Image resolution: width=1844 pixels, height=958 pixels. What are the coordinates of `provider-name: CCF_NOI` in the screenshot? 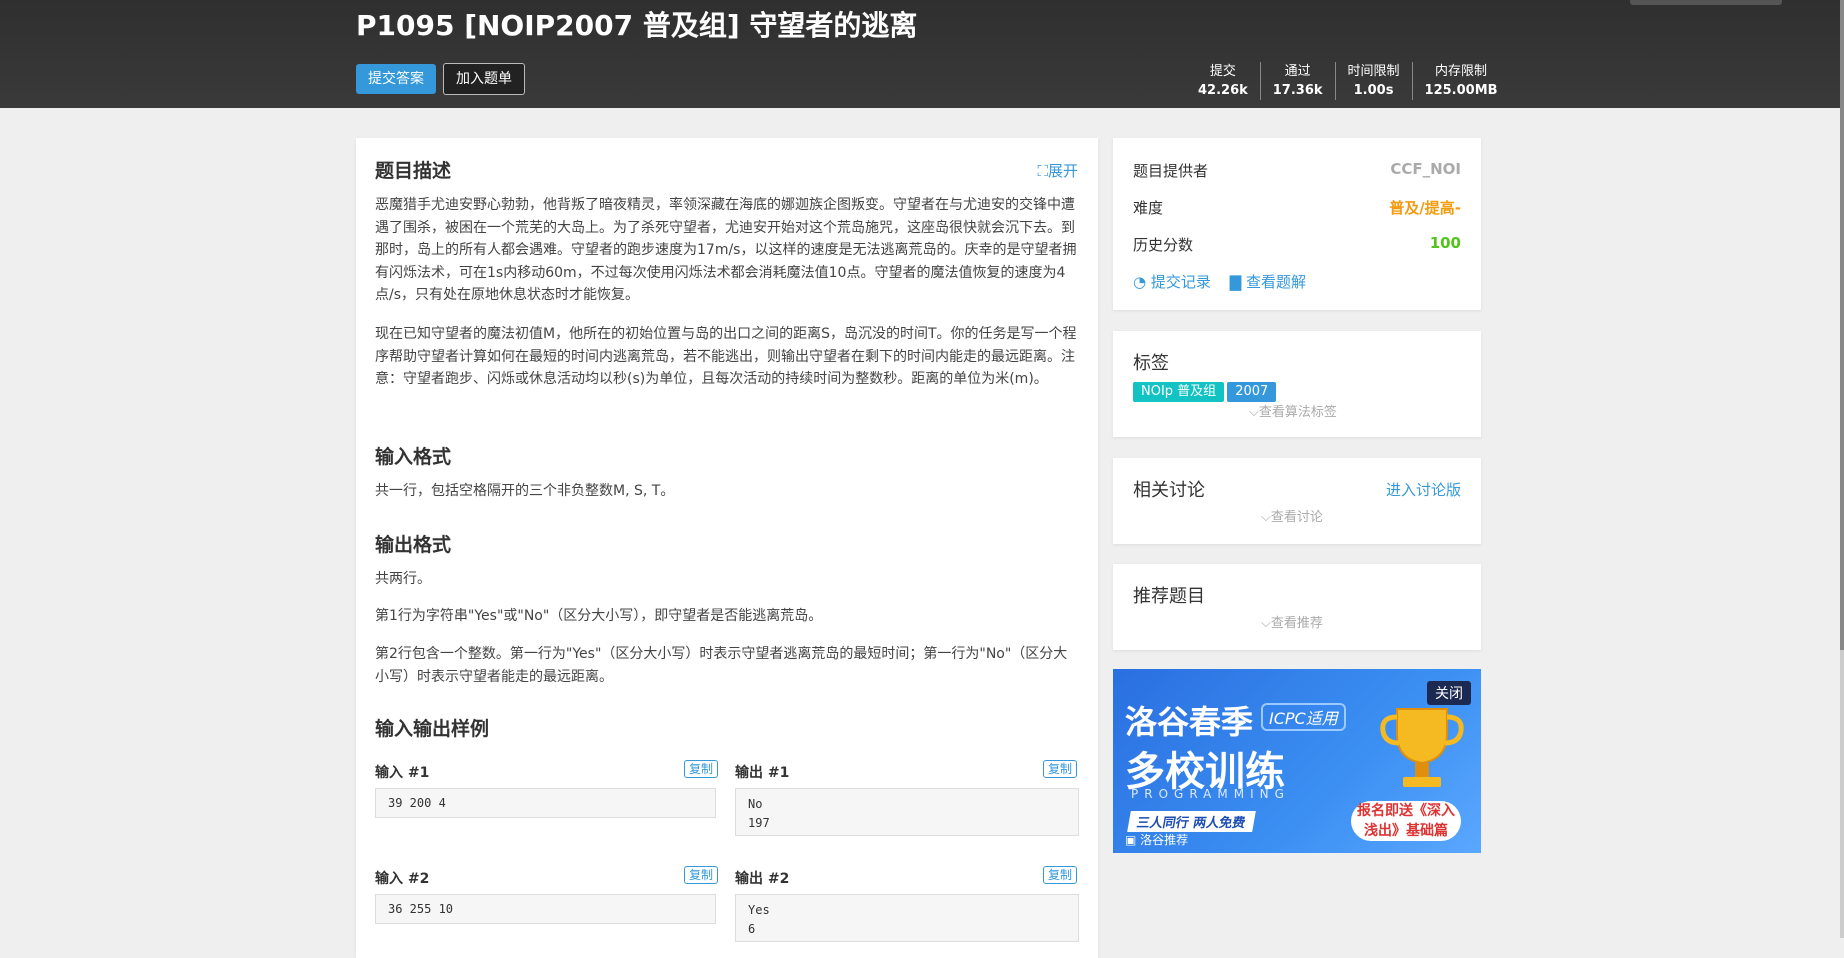 It's located at (1425, 169).